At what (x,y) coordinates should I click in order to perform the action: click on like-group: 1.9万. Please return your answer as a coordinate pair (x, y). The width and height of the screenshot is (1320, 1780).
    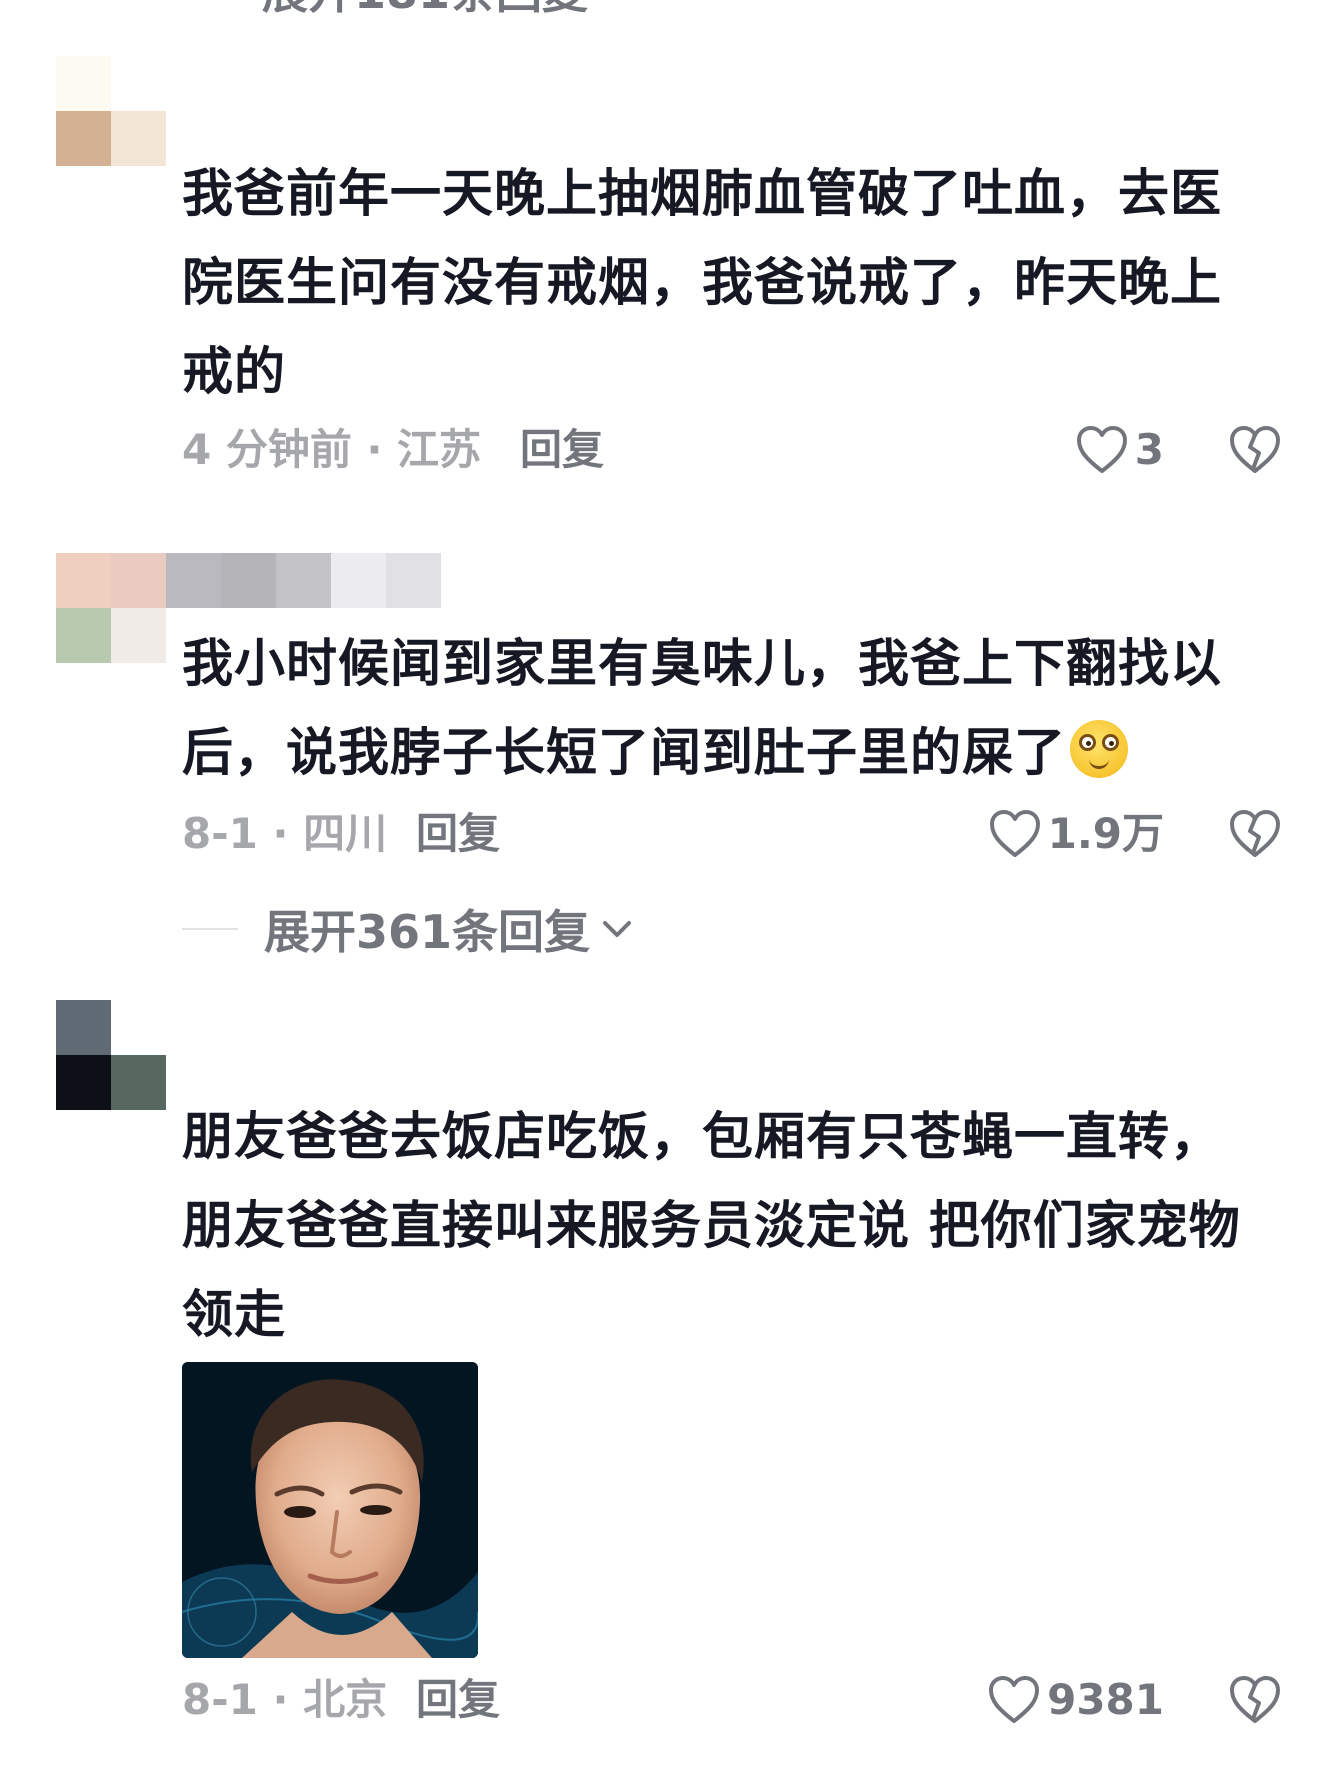
    Looking at the image, I should click on (1135, 834).